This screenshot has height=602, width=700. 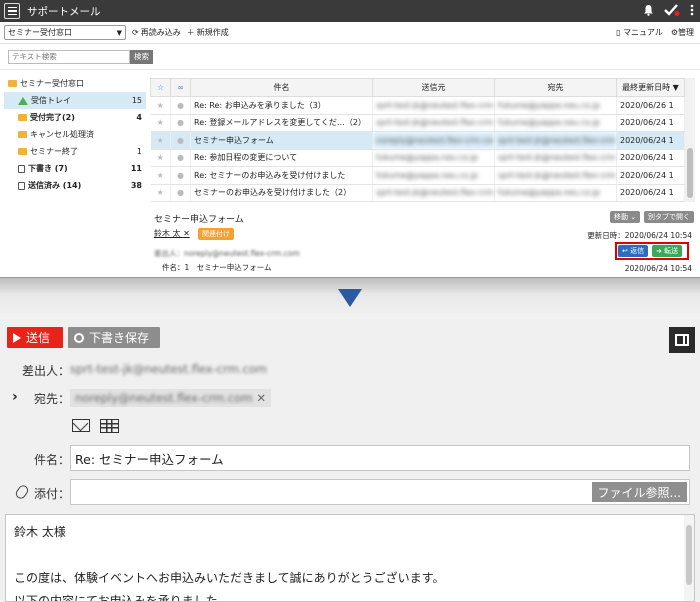 I want to click on recipient-chip: noreply@neutest.flex-crm.com ✕, so click(x=171, y=398).